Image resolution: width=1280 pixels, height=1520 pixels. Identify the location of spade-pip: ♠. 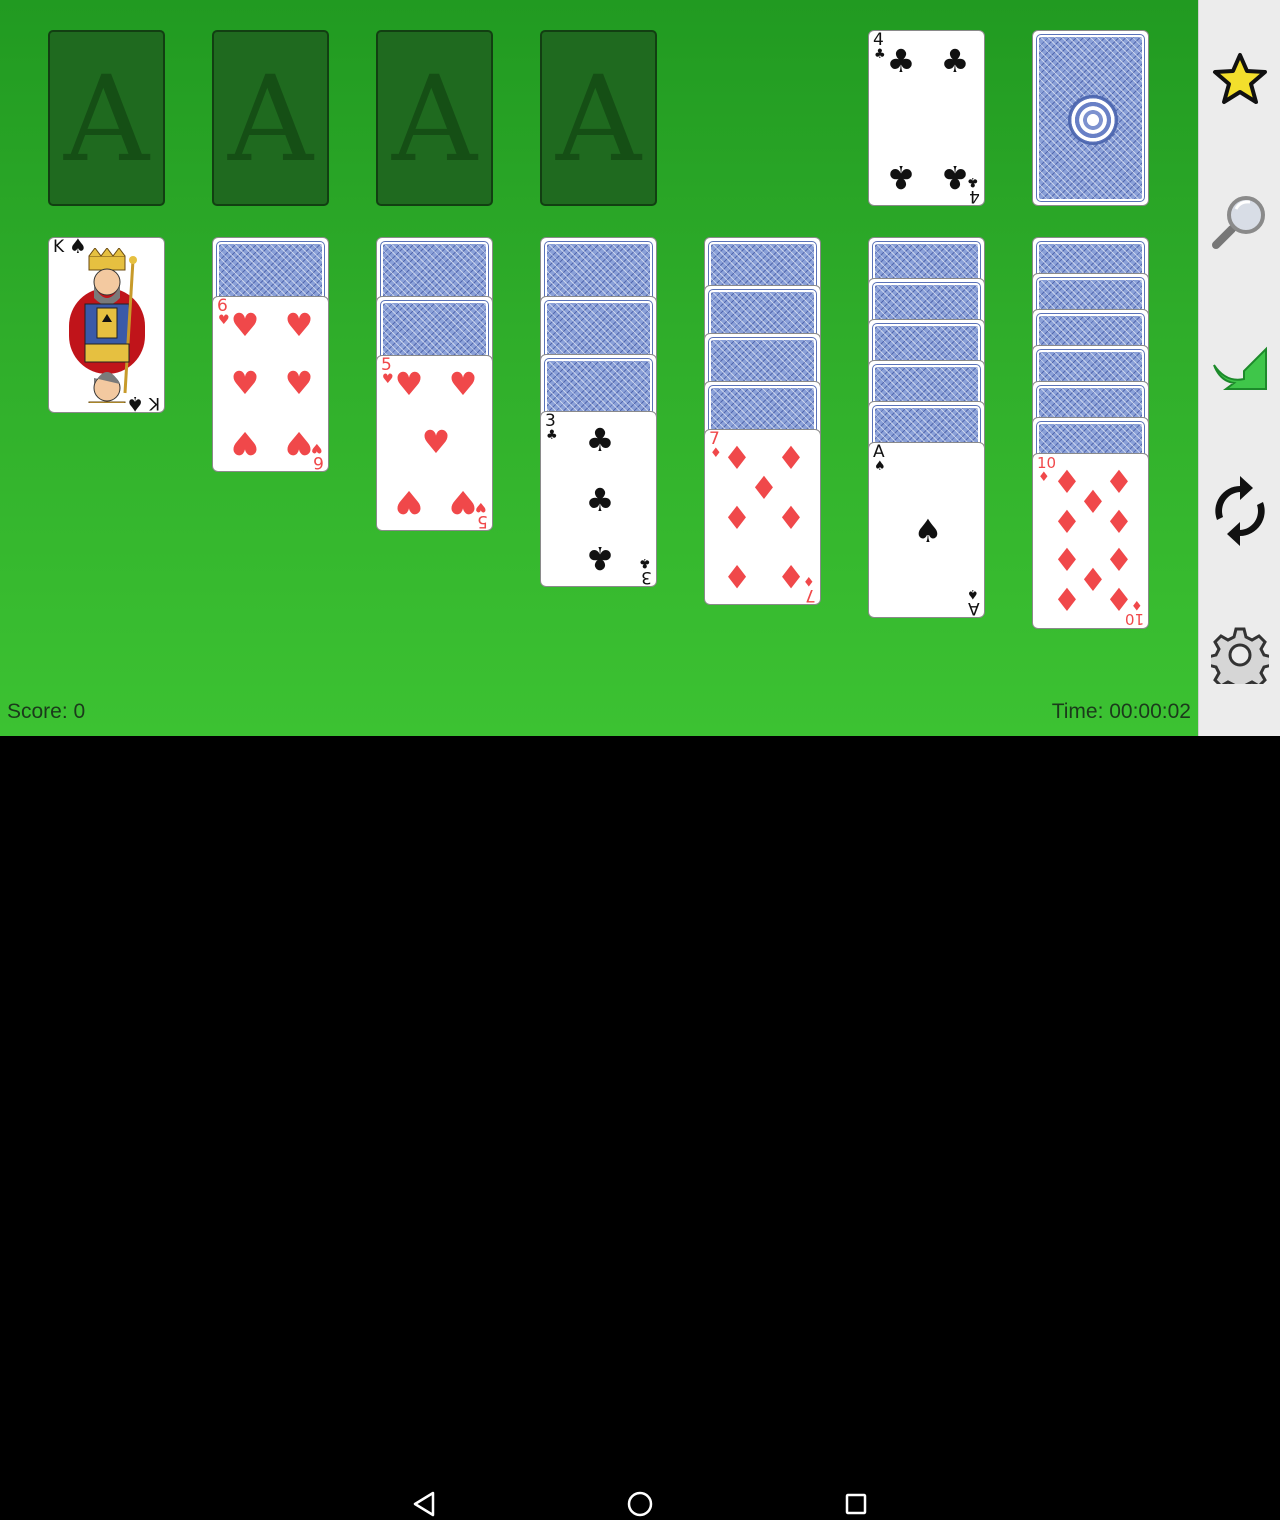
(928, 531).